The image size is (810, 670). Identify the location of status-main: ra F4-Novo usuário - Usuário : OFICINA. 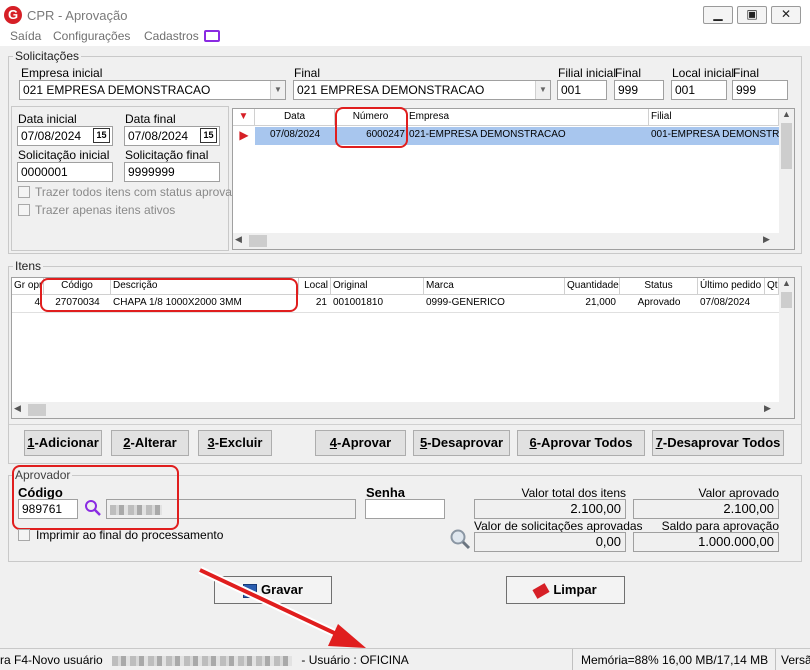
(204, 660).